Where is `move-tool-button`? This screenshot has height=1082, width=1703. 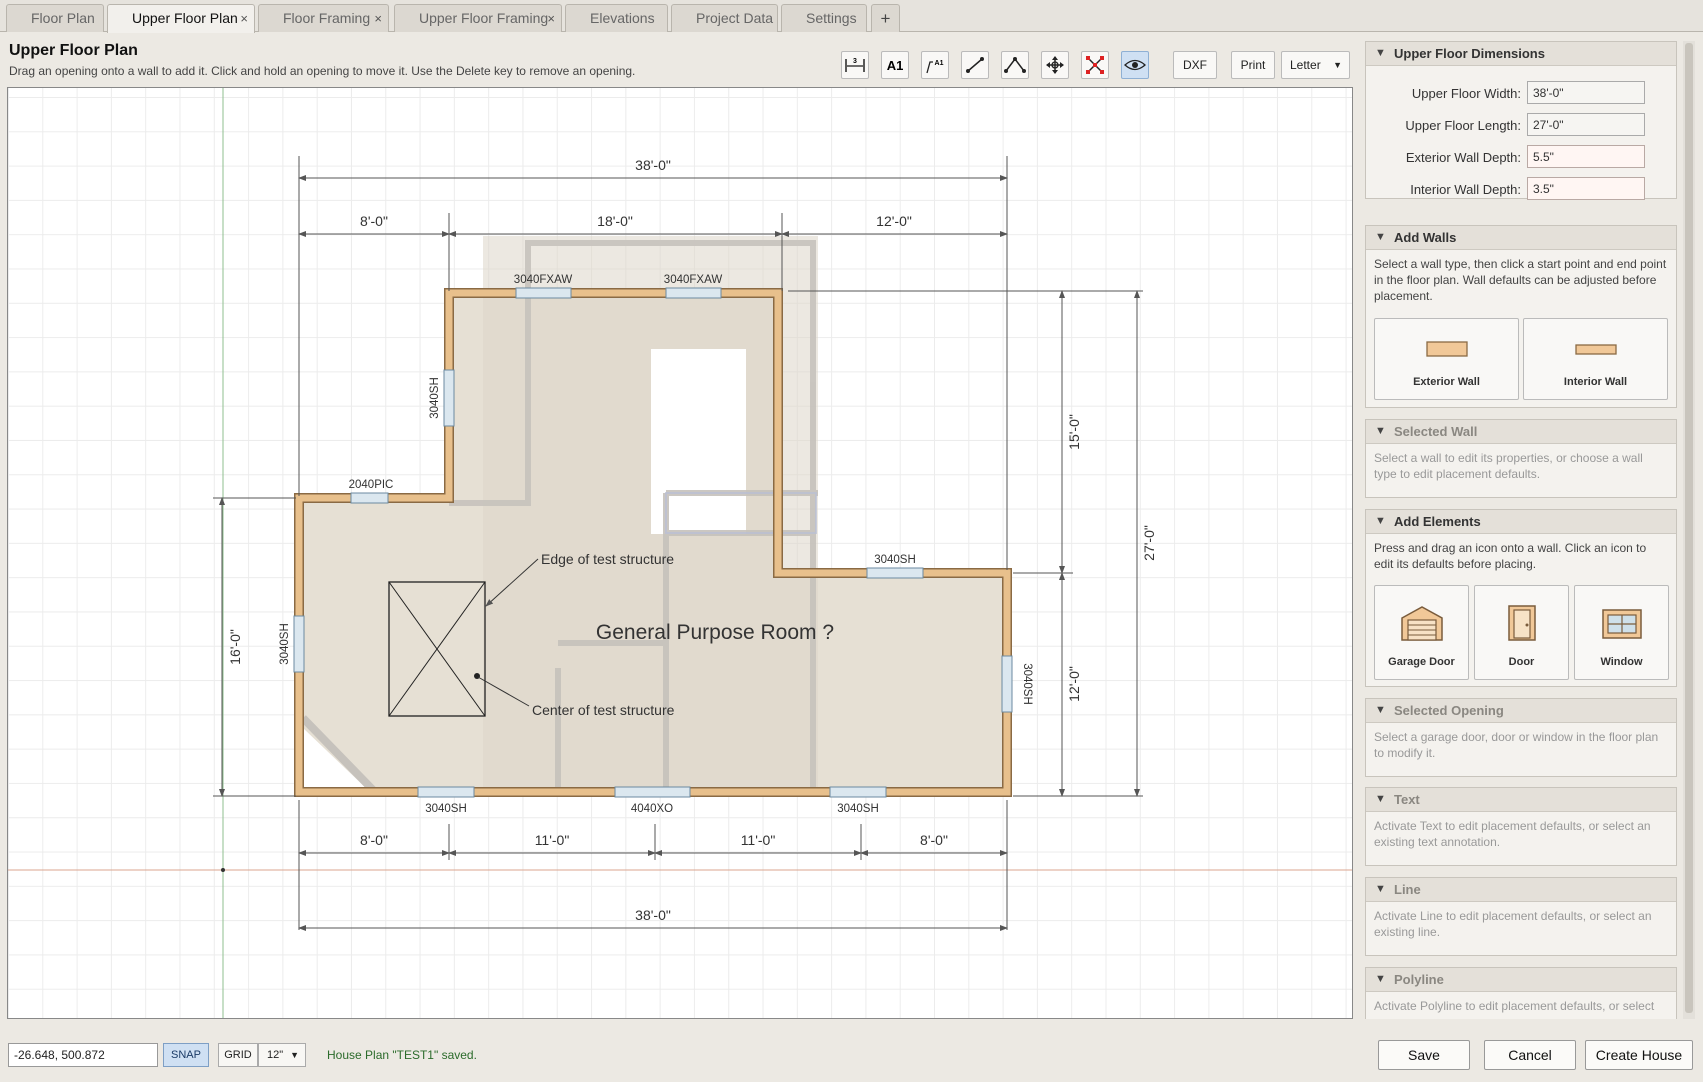 move-tool-button is located at coordinates (1055, 65).